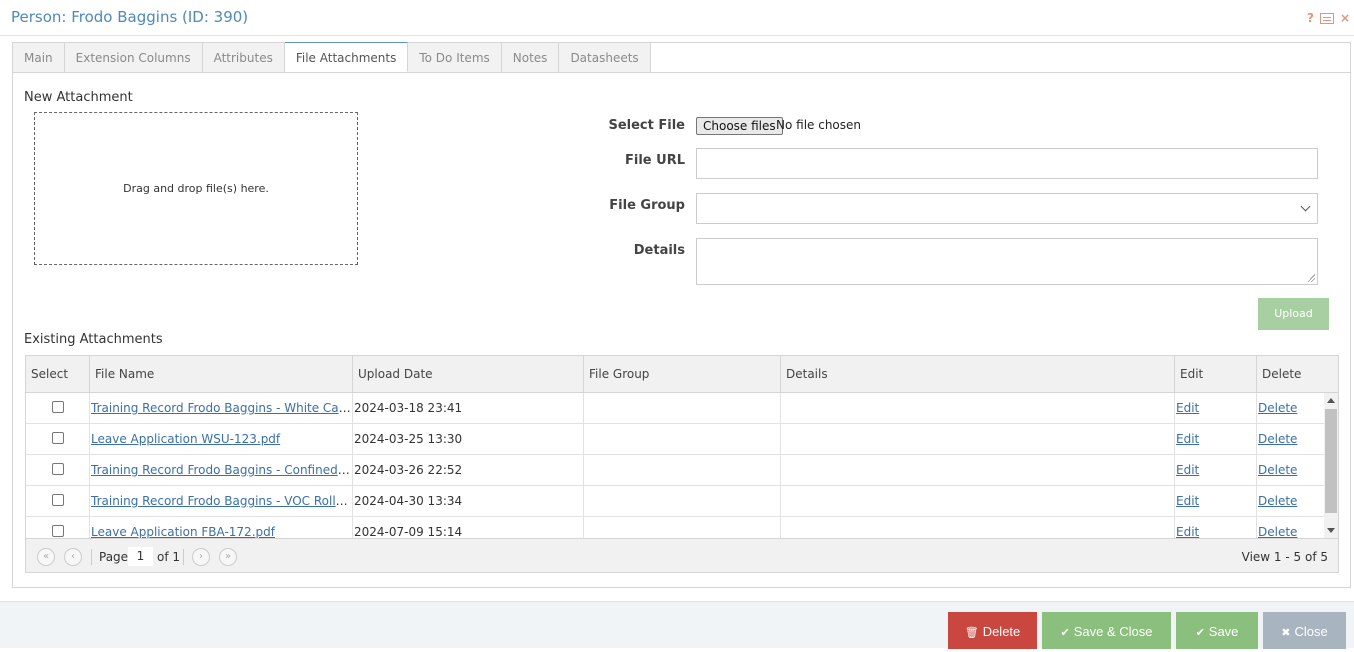  Describe the element at coordinates (530, 58) in the screenshot. I see `tab-notes: Notes` at that location.